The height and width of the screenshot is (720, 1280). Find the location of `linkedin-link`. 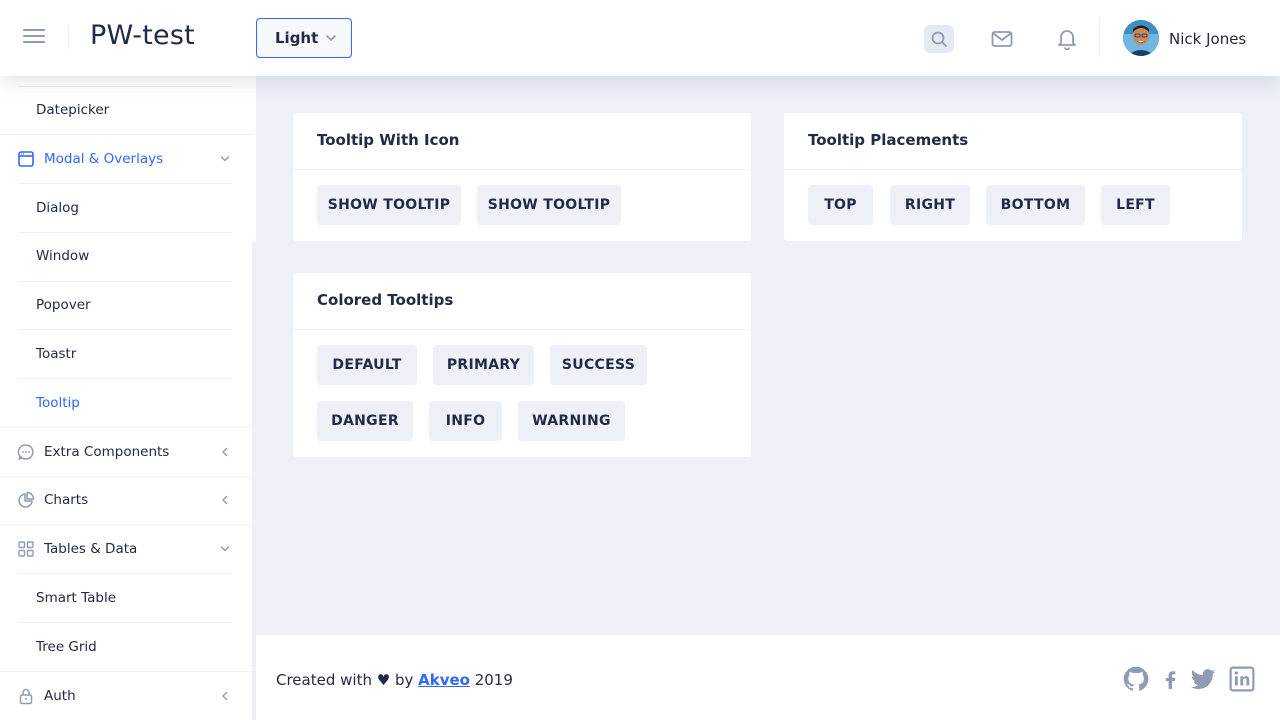

linkedin-link is located at coordinates (1242, 679).